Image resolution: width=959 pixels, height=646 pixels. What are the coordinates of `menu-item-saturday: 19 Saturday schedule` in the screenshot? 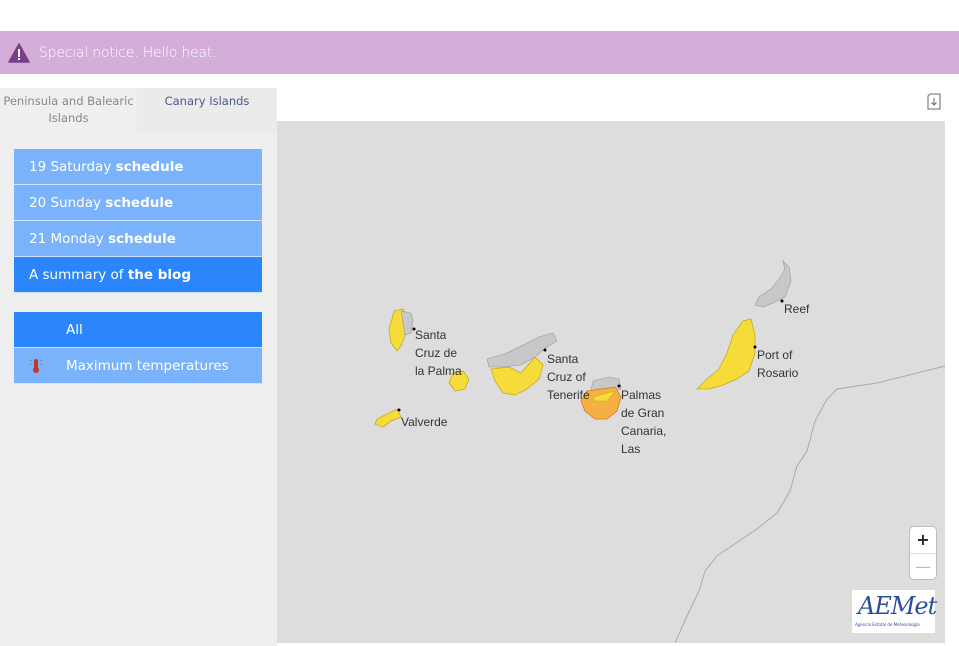 It's located at (138, 167).